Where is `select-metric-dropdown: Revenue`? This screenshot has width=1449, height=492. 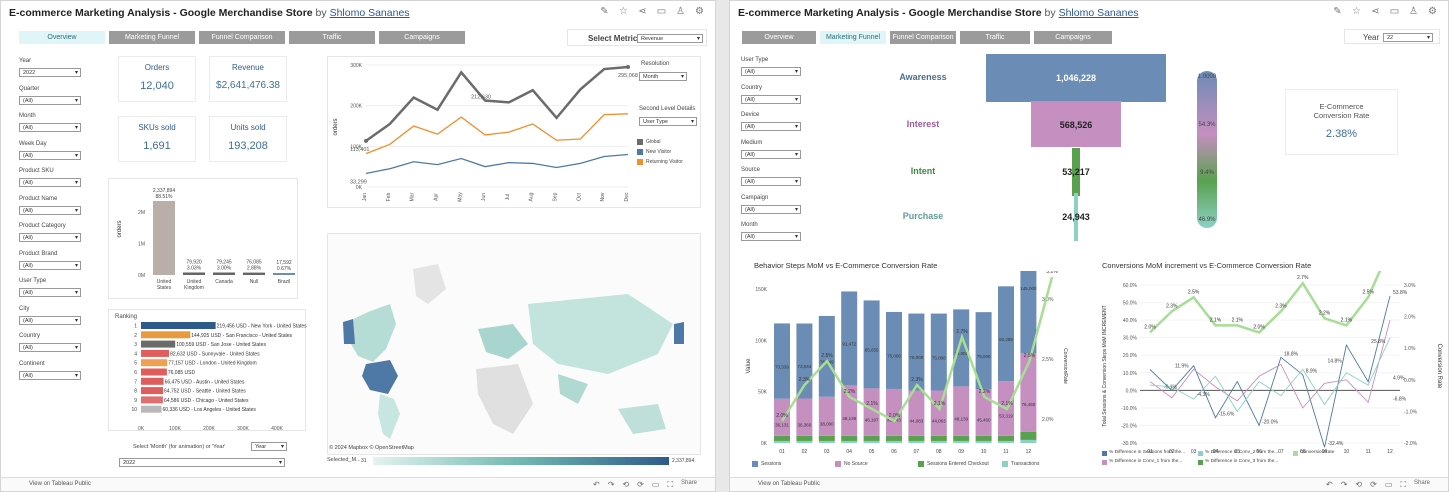
select-metric-dropdown: Revenue is located at coordinates (670, 38).